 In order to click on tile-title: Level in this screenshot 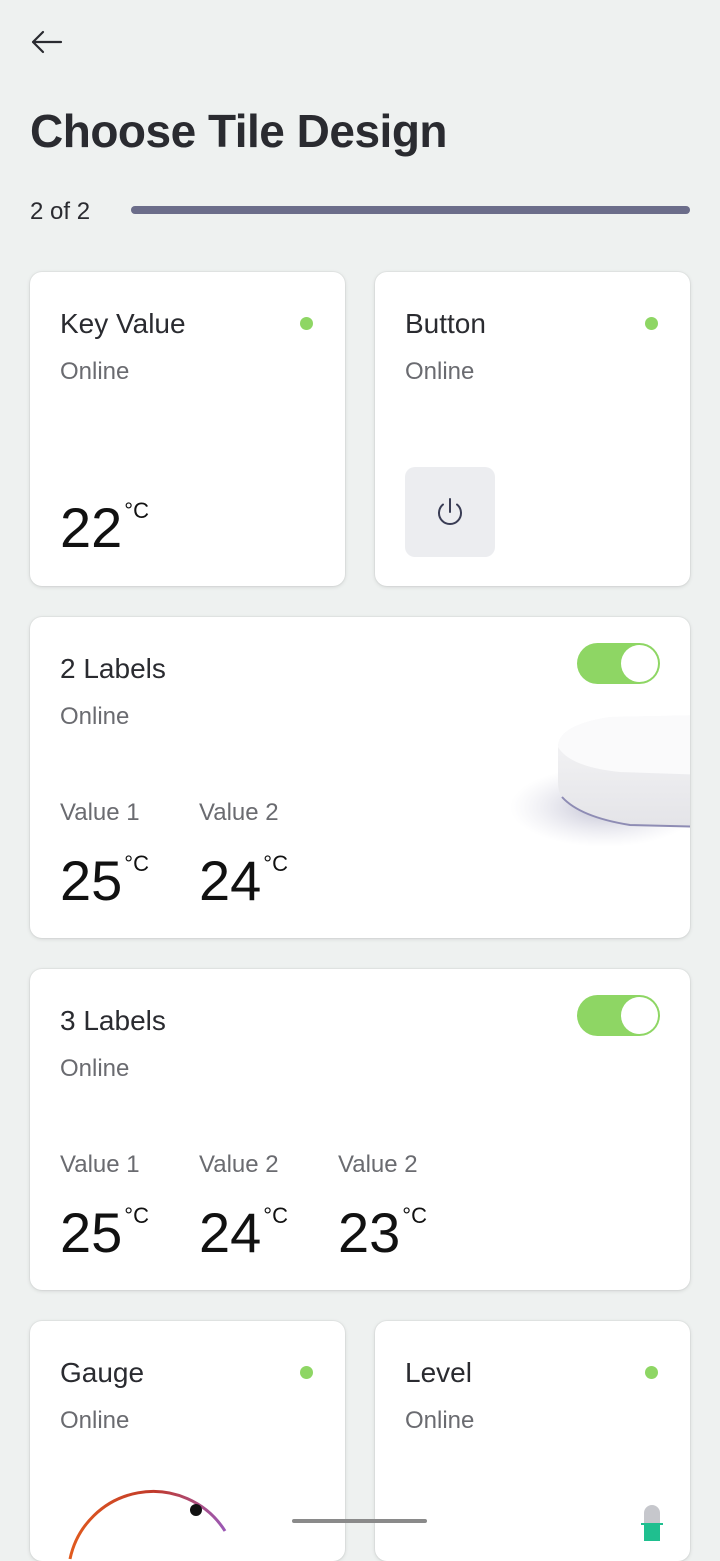, I will do `click(438, 1372)`.